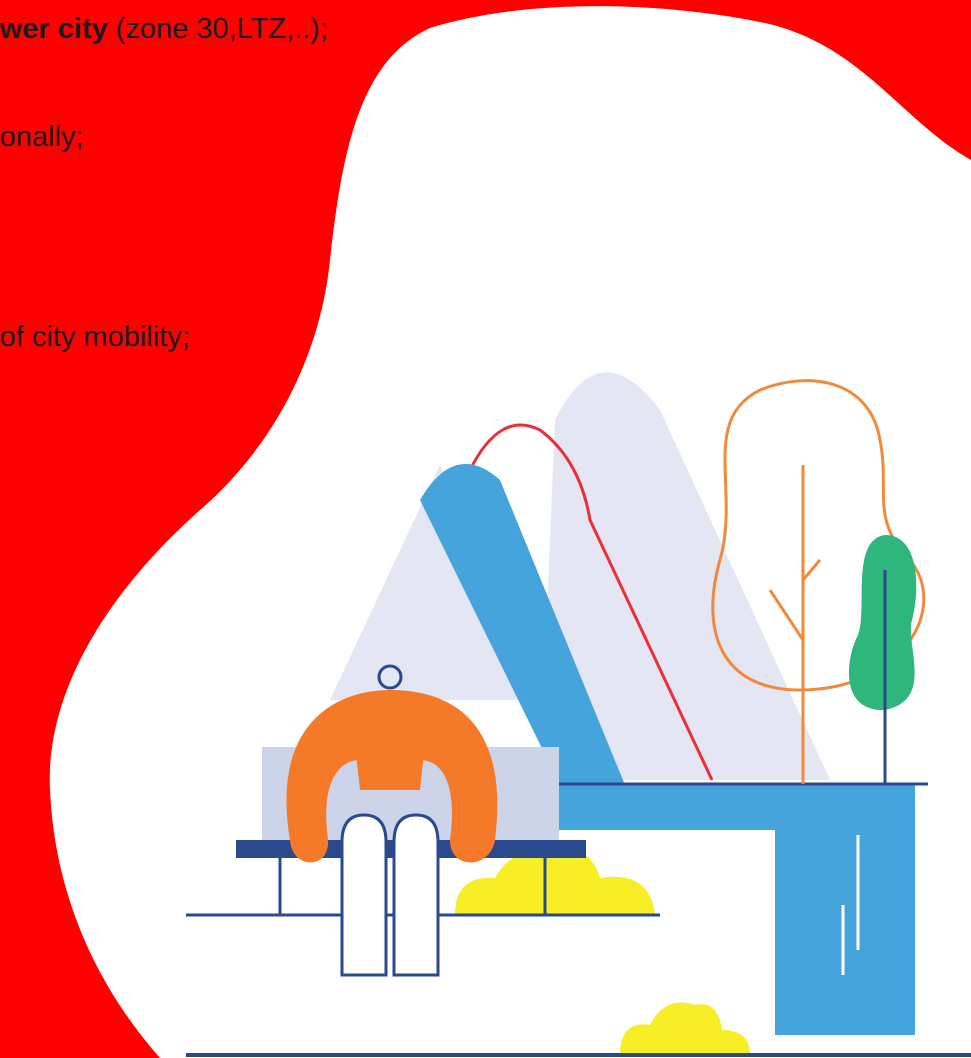  What do you see at coordinates (42, 137) in the screenshot?
I see `policy-line-personally: onally;` at bounding box center [42, 137].